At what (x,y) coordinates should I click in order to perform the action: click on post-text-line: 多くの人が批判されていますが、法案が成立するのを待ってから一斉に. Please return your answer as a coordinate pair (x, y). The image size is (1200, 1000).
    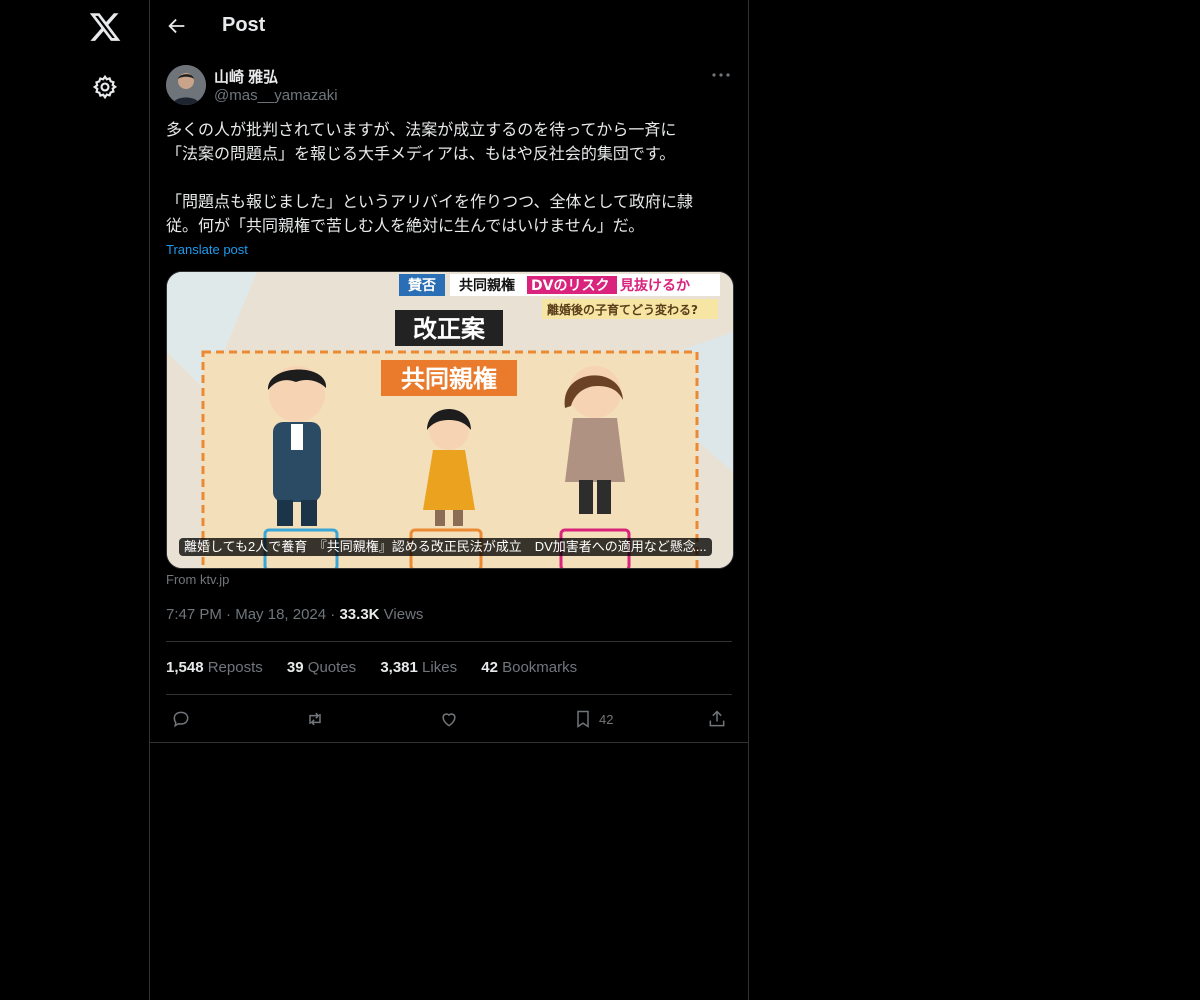
    Looking at the image, I should click on (421, 130).